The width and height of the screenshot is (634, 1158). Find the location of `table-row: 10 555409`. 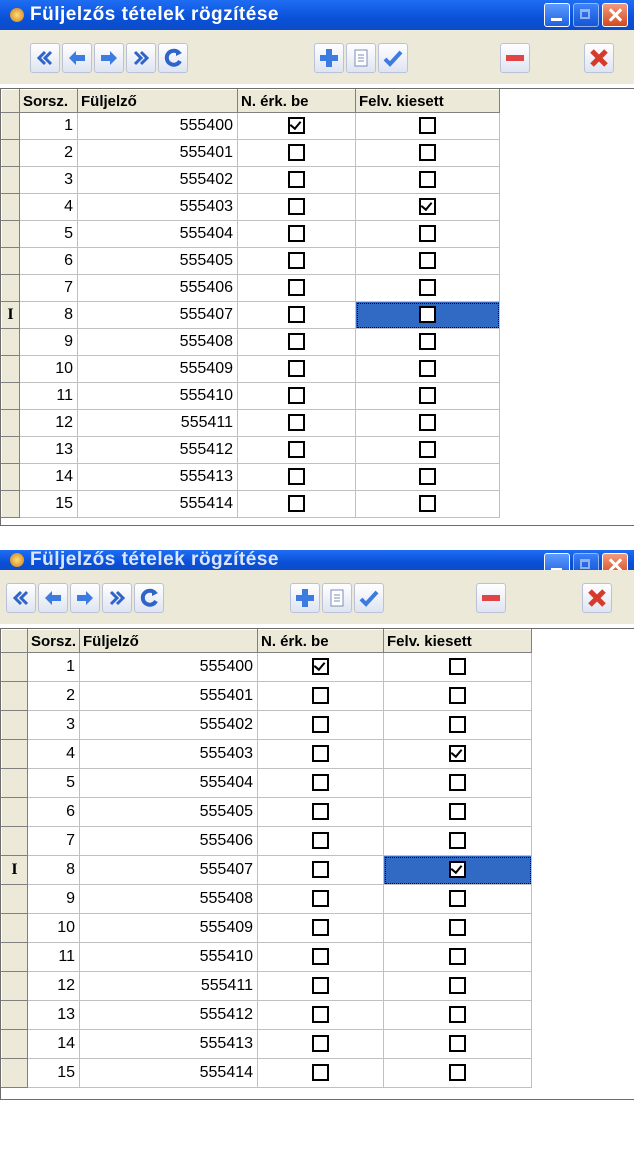

table-row: 10 555409 is located at coordinates (250, 369).